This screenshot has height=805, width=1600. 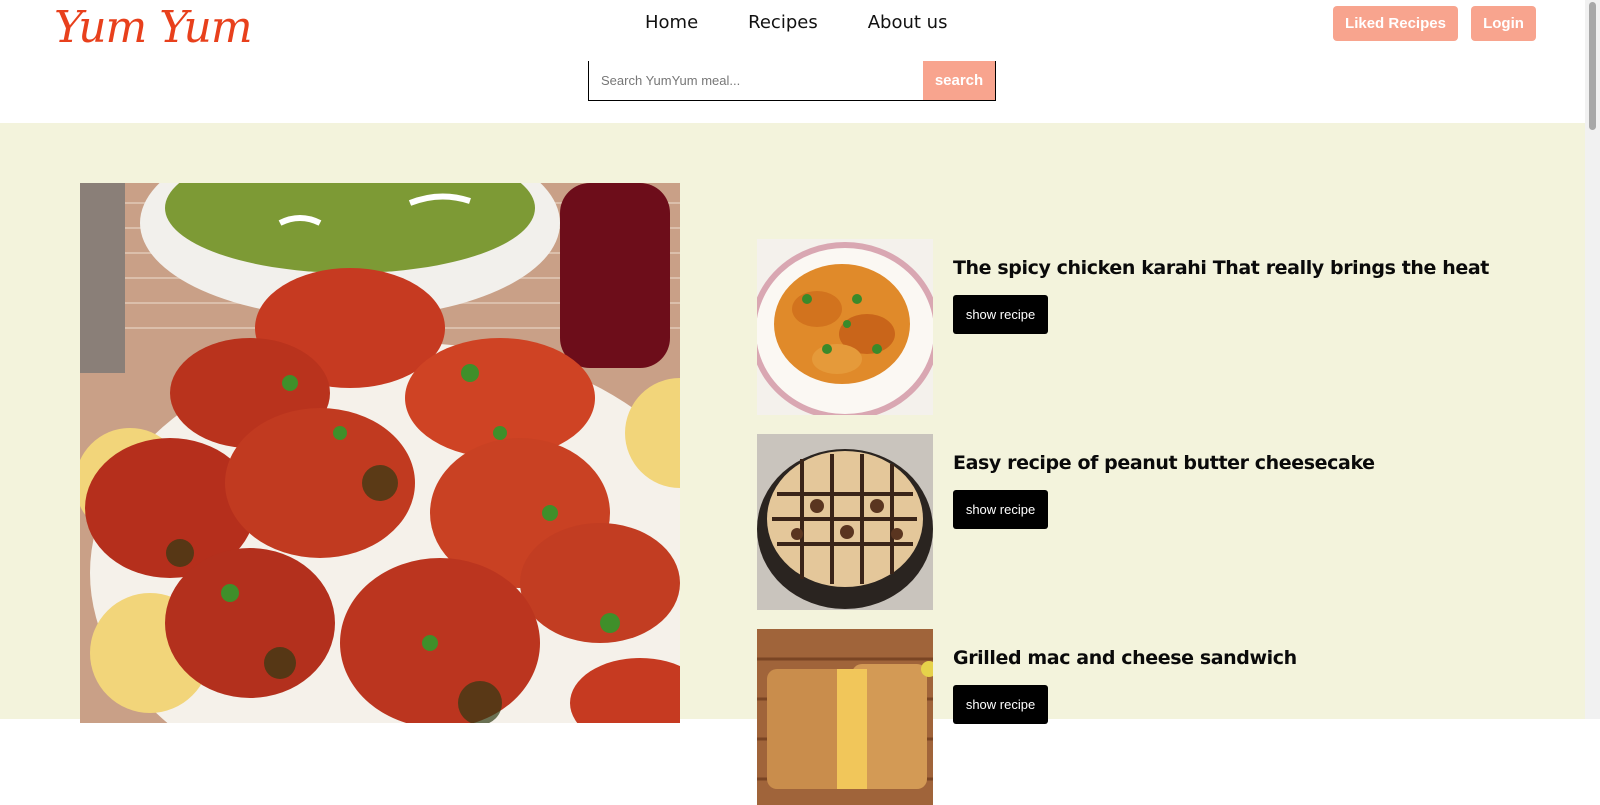 I want to click on page-scrollbar, so click(x=1592, y=359).